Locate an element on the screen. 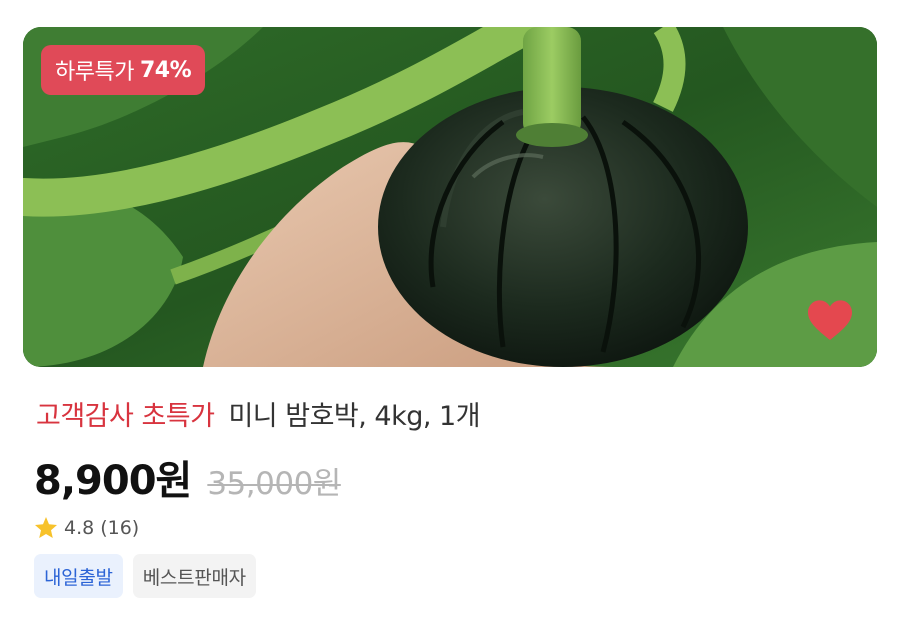  daily-deal-badge: 하루특가 74% is located at coordinates (123, 70).